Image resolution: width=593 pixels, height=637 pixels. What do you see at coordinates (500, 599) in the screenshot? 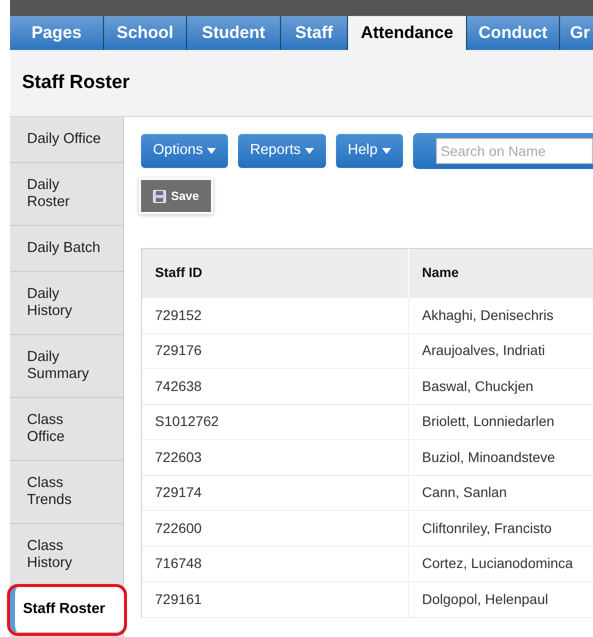
I see `table-cell: Dolgopol, Helenpaul` at bounding box center [500, 599].